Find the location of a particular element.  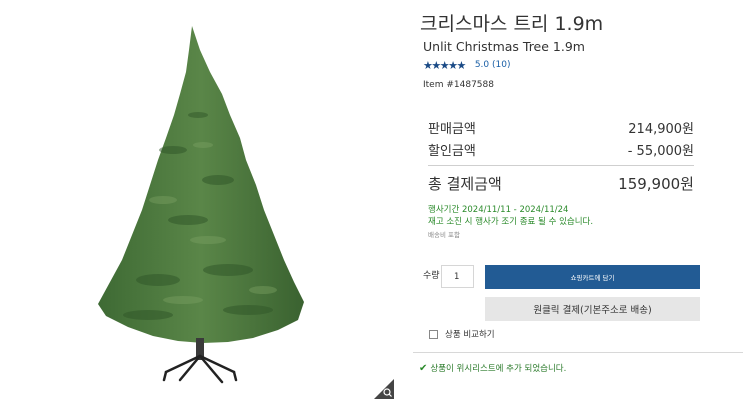

quantity-label: 수량 is located at coordinates (431, 276).